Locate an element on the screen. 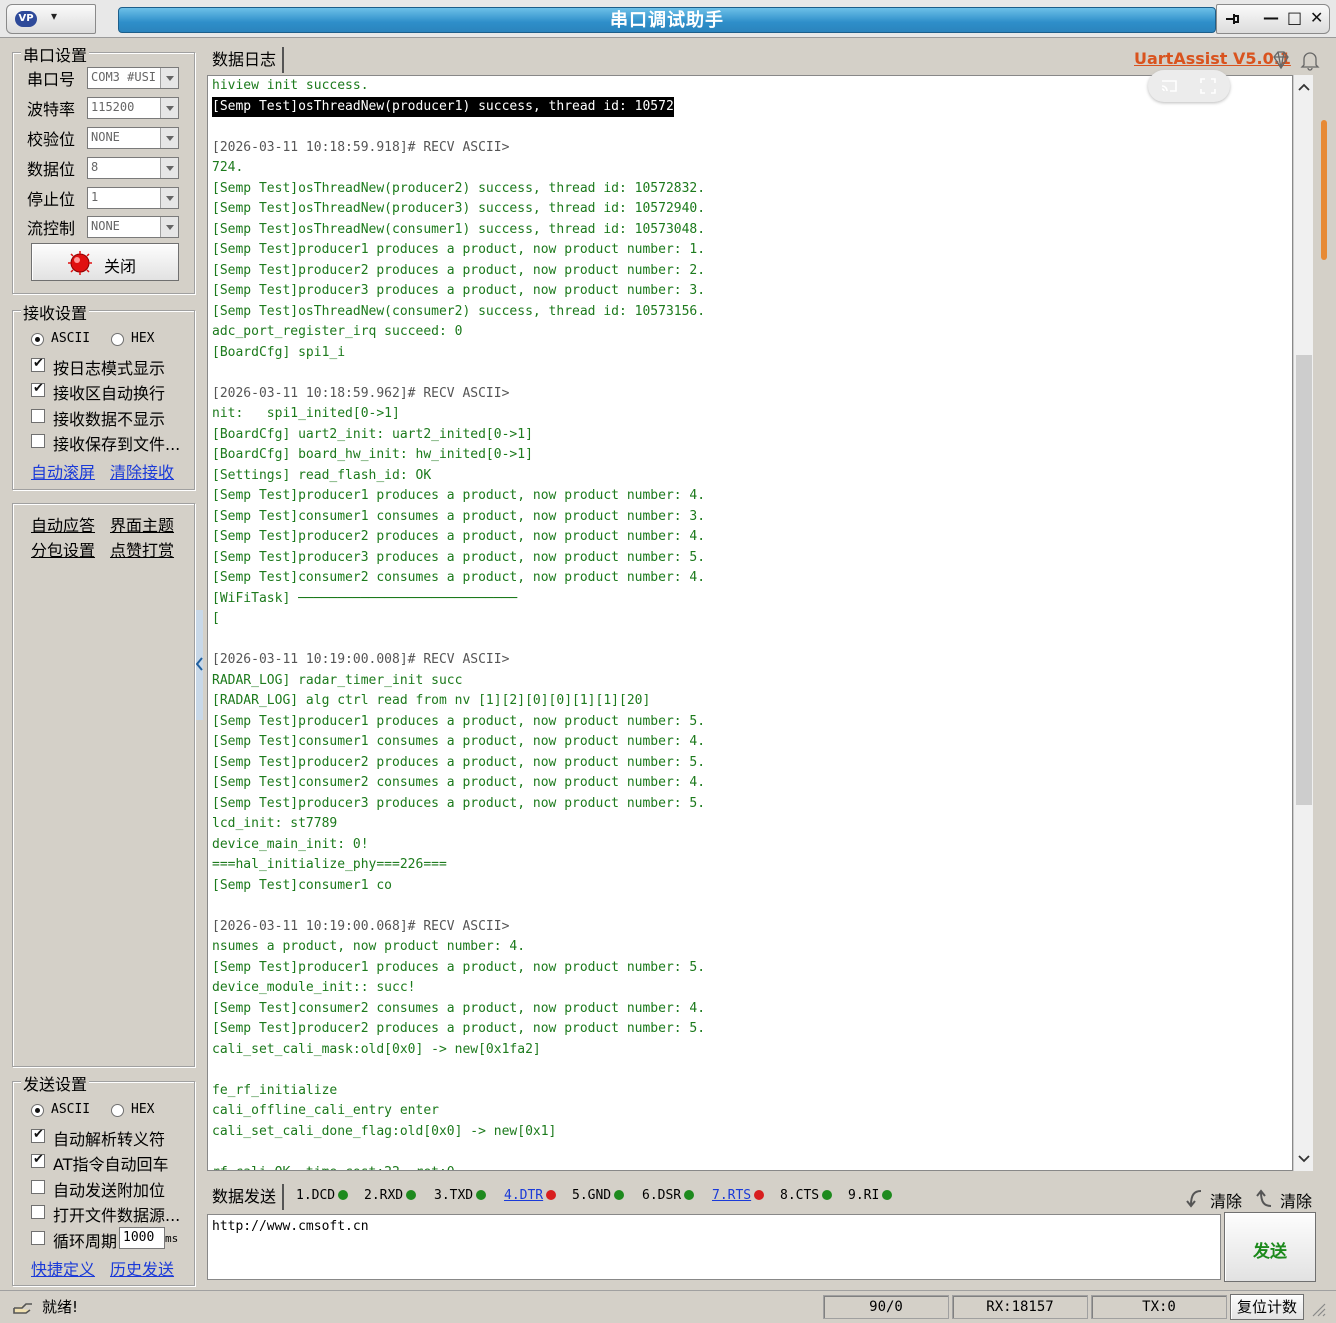  log-line: [2026-03-11 10:18:59.918]# RECV ASCII> is located at coordinates (458, 148).